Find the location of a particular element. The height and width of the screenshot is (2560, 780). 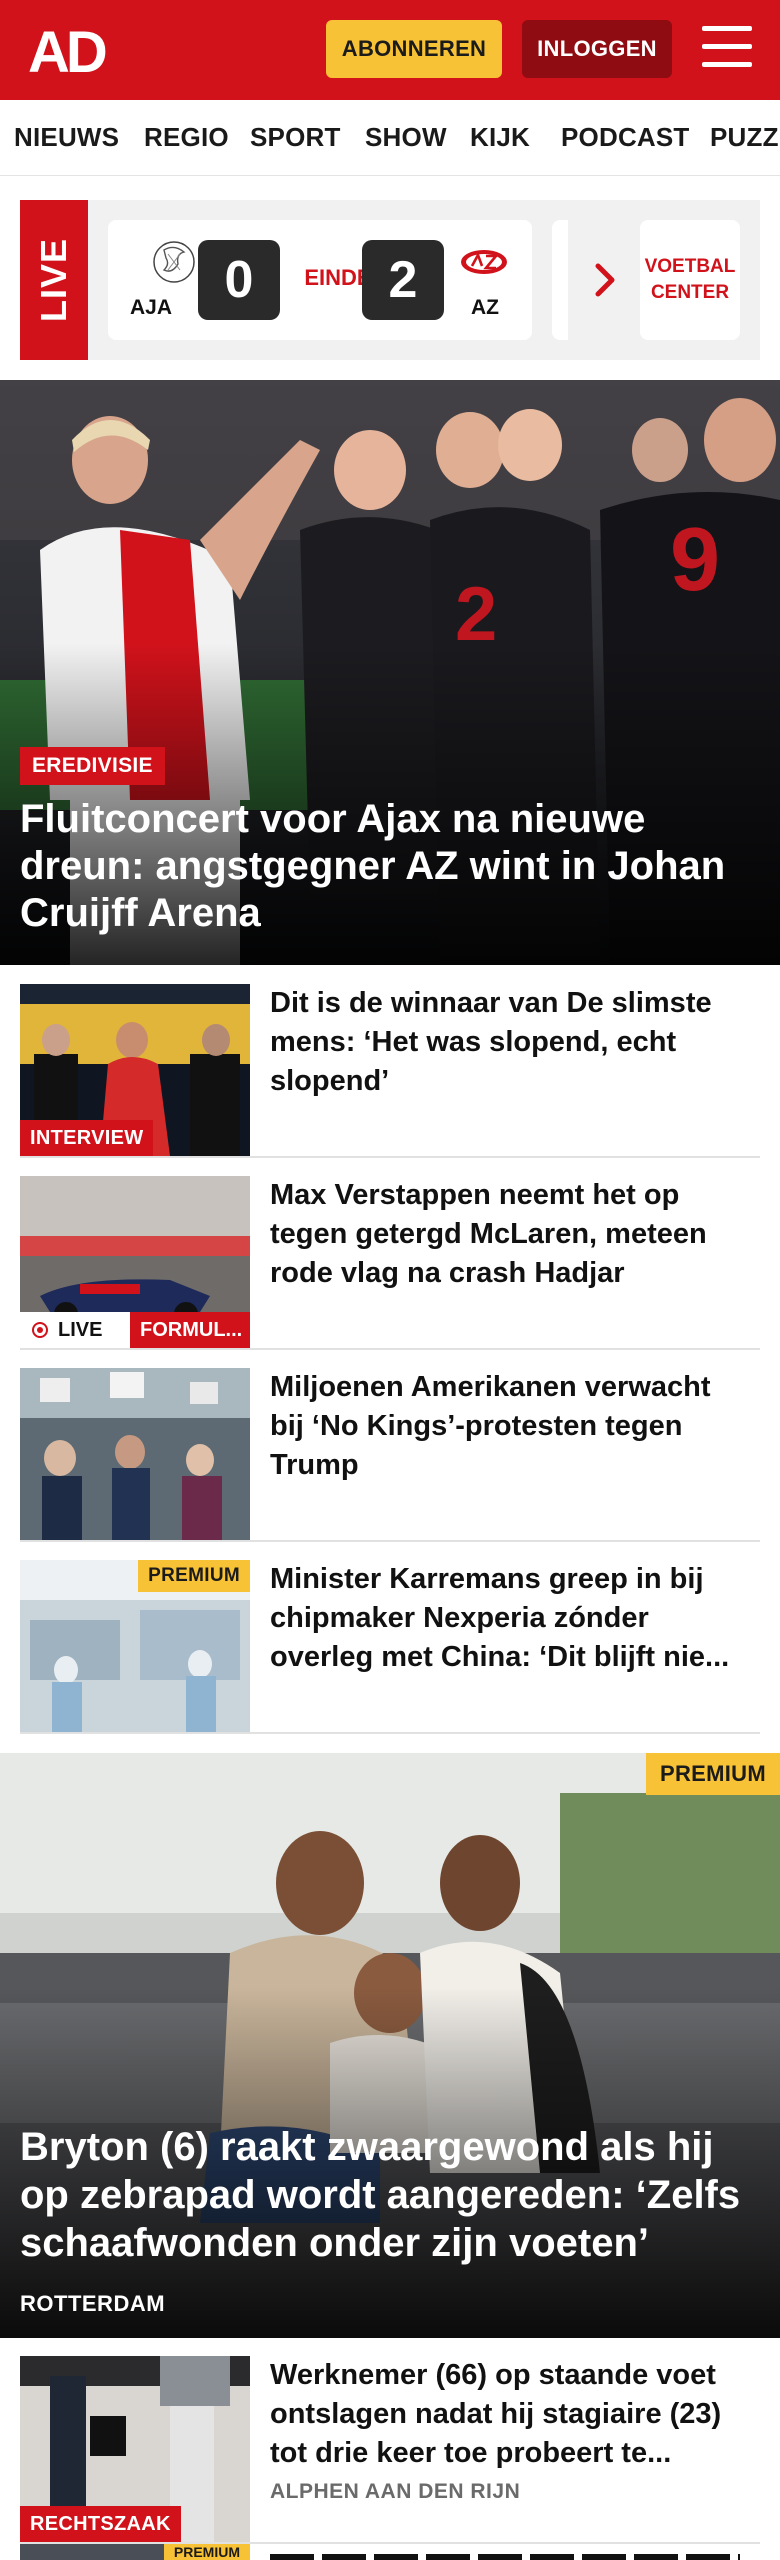

site-header: AD ABONNEREN INLOGGEN is located at coordinates (390, 50).